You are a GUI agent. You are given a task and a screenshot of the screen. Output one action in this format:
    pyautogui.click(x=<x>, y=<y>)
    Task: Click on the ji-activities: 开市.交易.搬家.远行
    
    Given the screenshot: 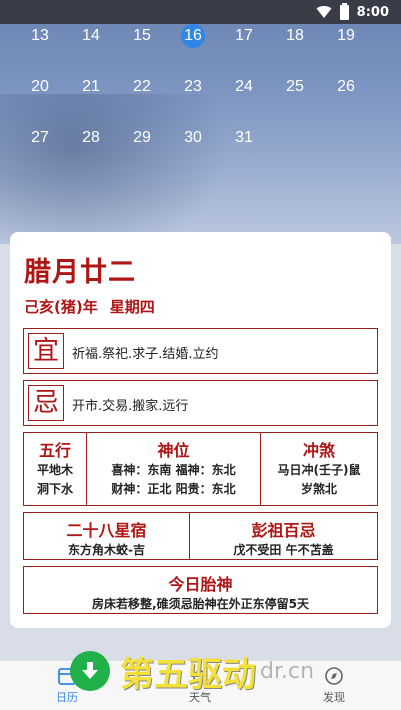 What is the action you would take?
    pyautogui.click(x=130, y=406)
    